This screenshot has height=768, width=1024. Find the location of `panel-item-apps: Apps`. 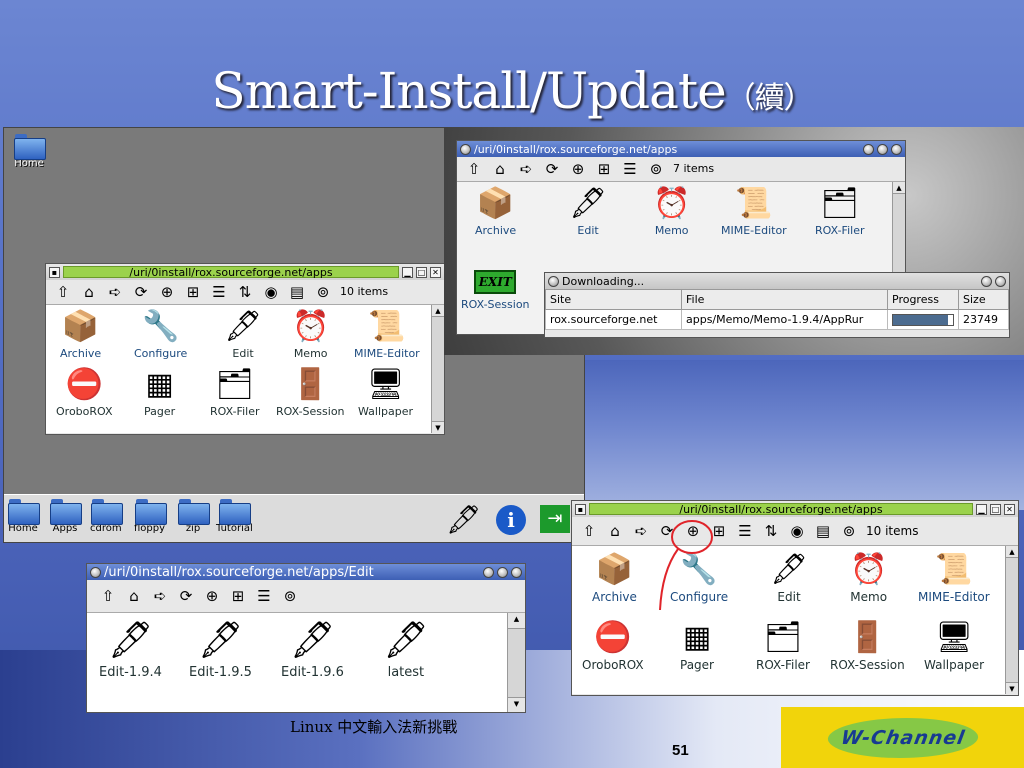

panel-item-apps: Apps is located at coordinates (66, 516).